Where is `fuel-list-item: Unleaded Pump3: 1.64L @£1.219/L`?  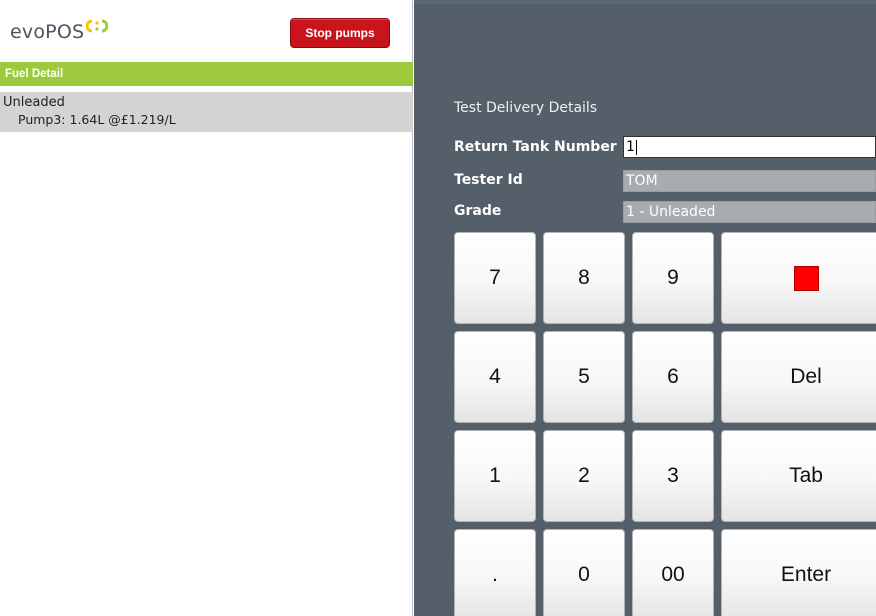
fuel-list-item: Unleaded Pump3: 1.64L @£1.219/L is located at coordinates (206, 112).